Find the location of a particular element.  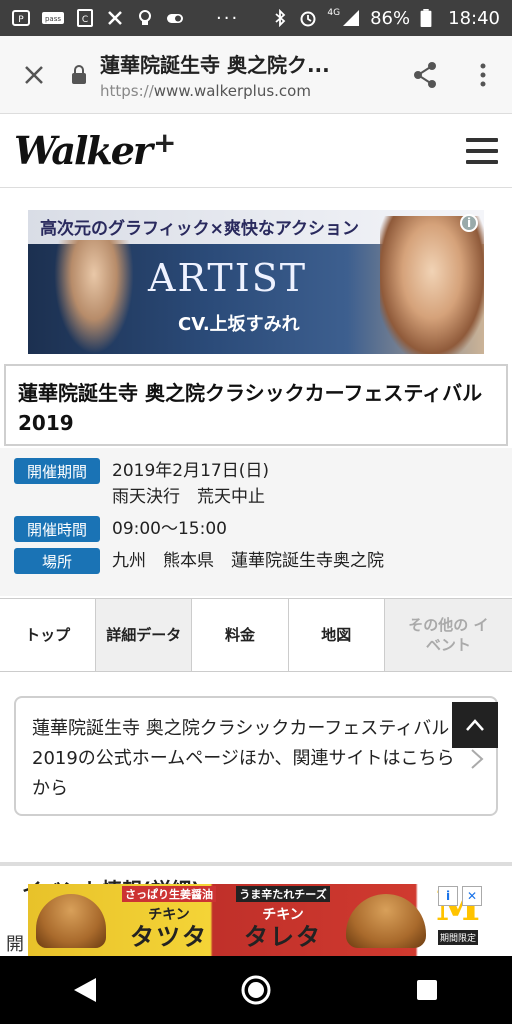

url-host: www.walkerplus.com is located at coordinates (232, 91).